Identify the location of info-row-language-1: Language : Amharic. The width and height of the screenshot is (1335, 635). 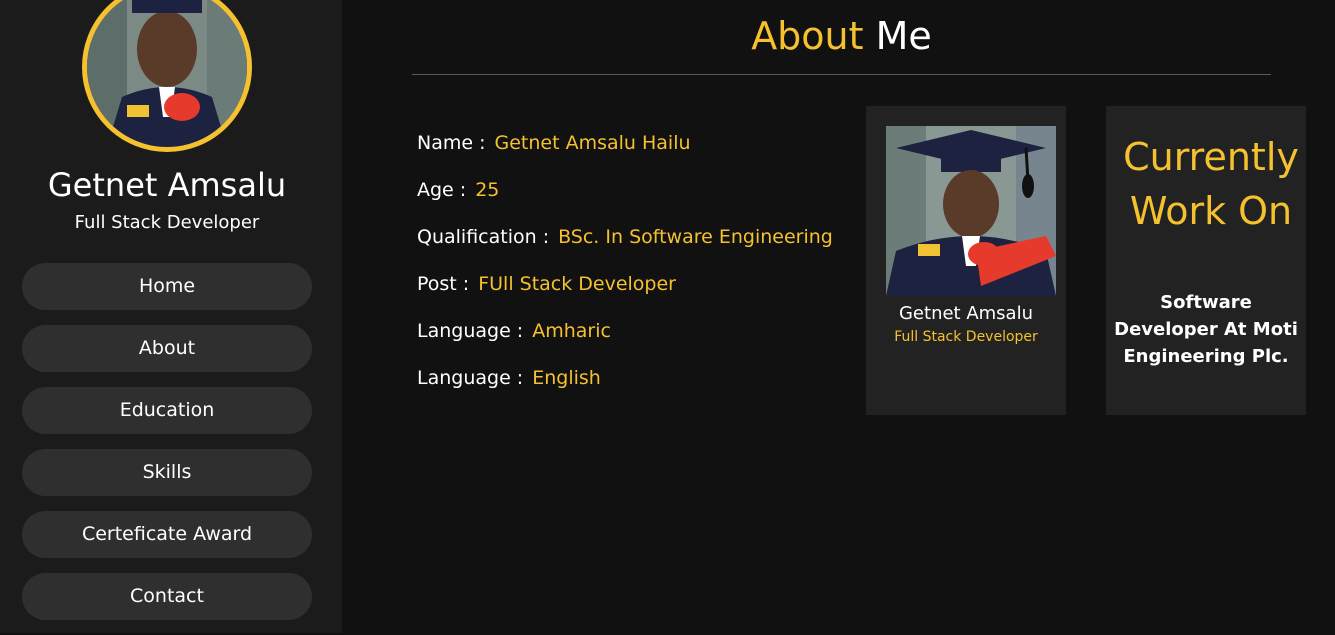
(625, 339).